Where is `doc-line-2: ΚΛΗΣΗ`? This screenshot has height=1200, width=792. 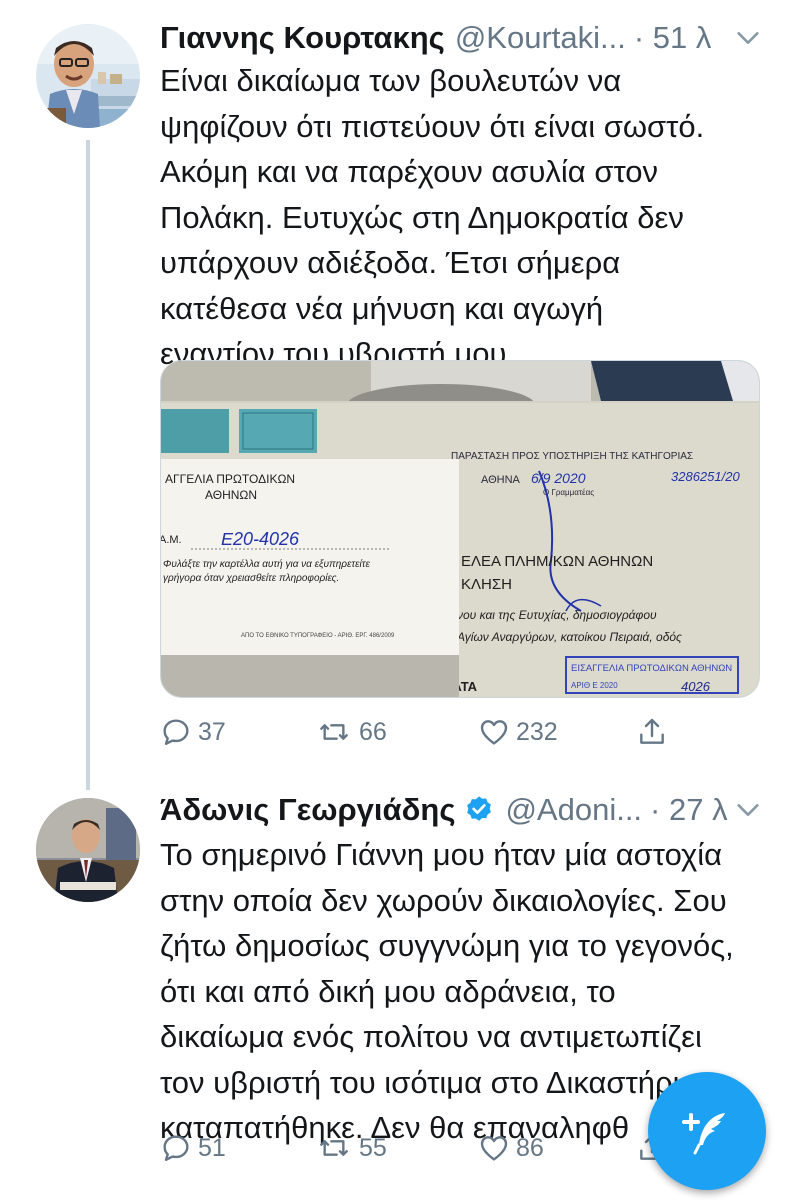 doc-line-2: ΚΛΗΣΗ is located at coordinates (486, 584).